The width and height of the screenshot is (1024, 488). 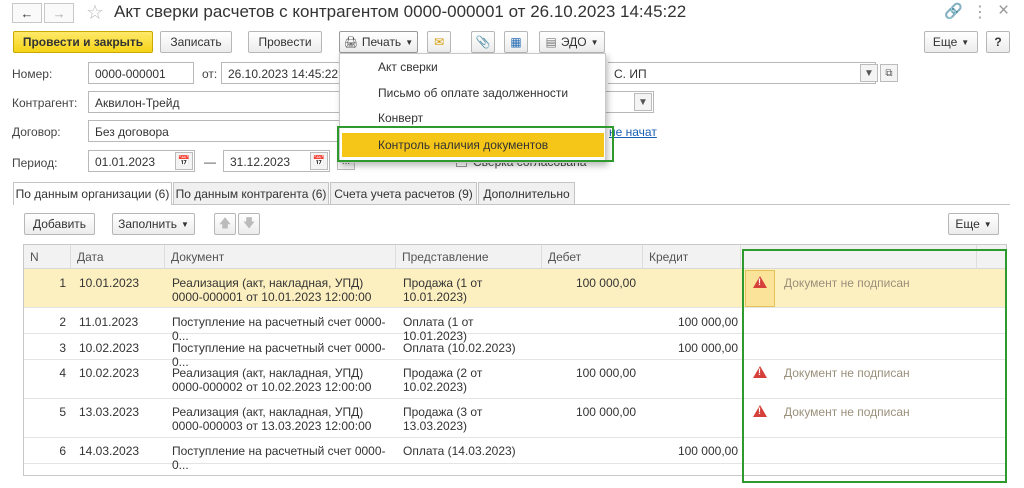 What do you see at coordinates (62, 322) in the screenshot?
I see `row-n: 2` at bounding box center [62, 322].